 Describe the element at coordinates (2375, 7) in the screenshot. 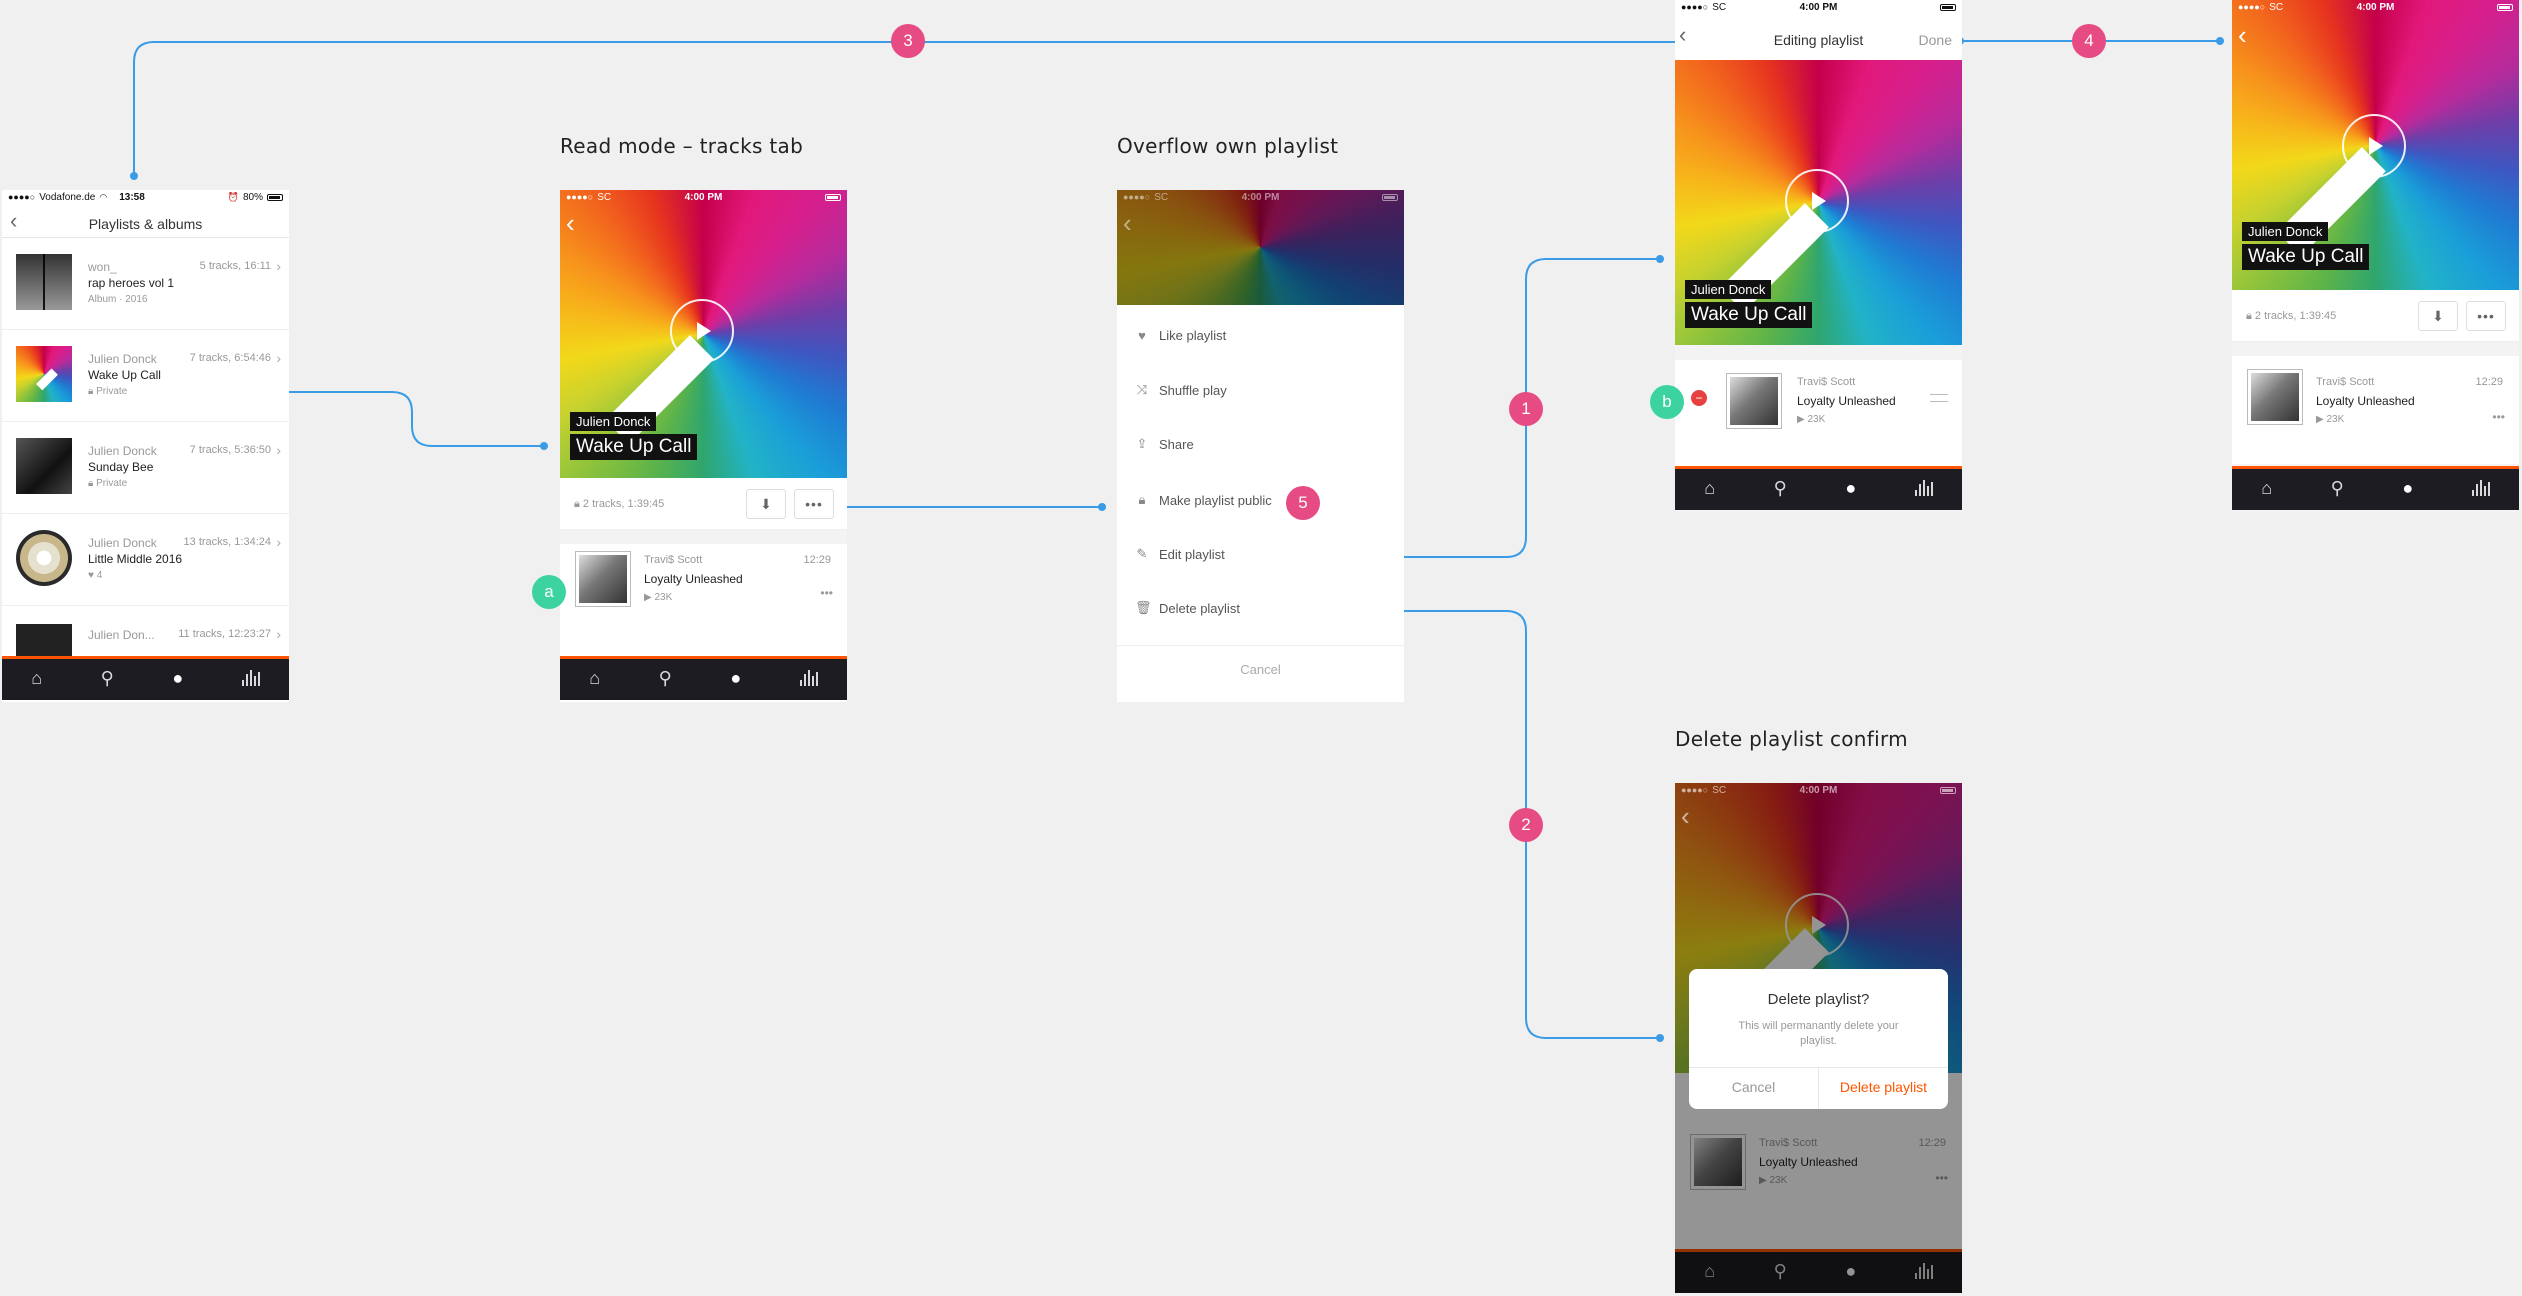

I see `status-bar: ●●●●○ SC 4:00 PM` at that location.